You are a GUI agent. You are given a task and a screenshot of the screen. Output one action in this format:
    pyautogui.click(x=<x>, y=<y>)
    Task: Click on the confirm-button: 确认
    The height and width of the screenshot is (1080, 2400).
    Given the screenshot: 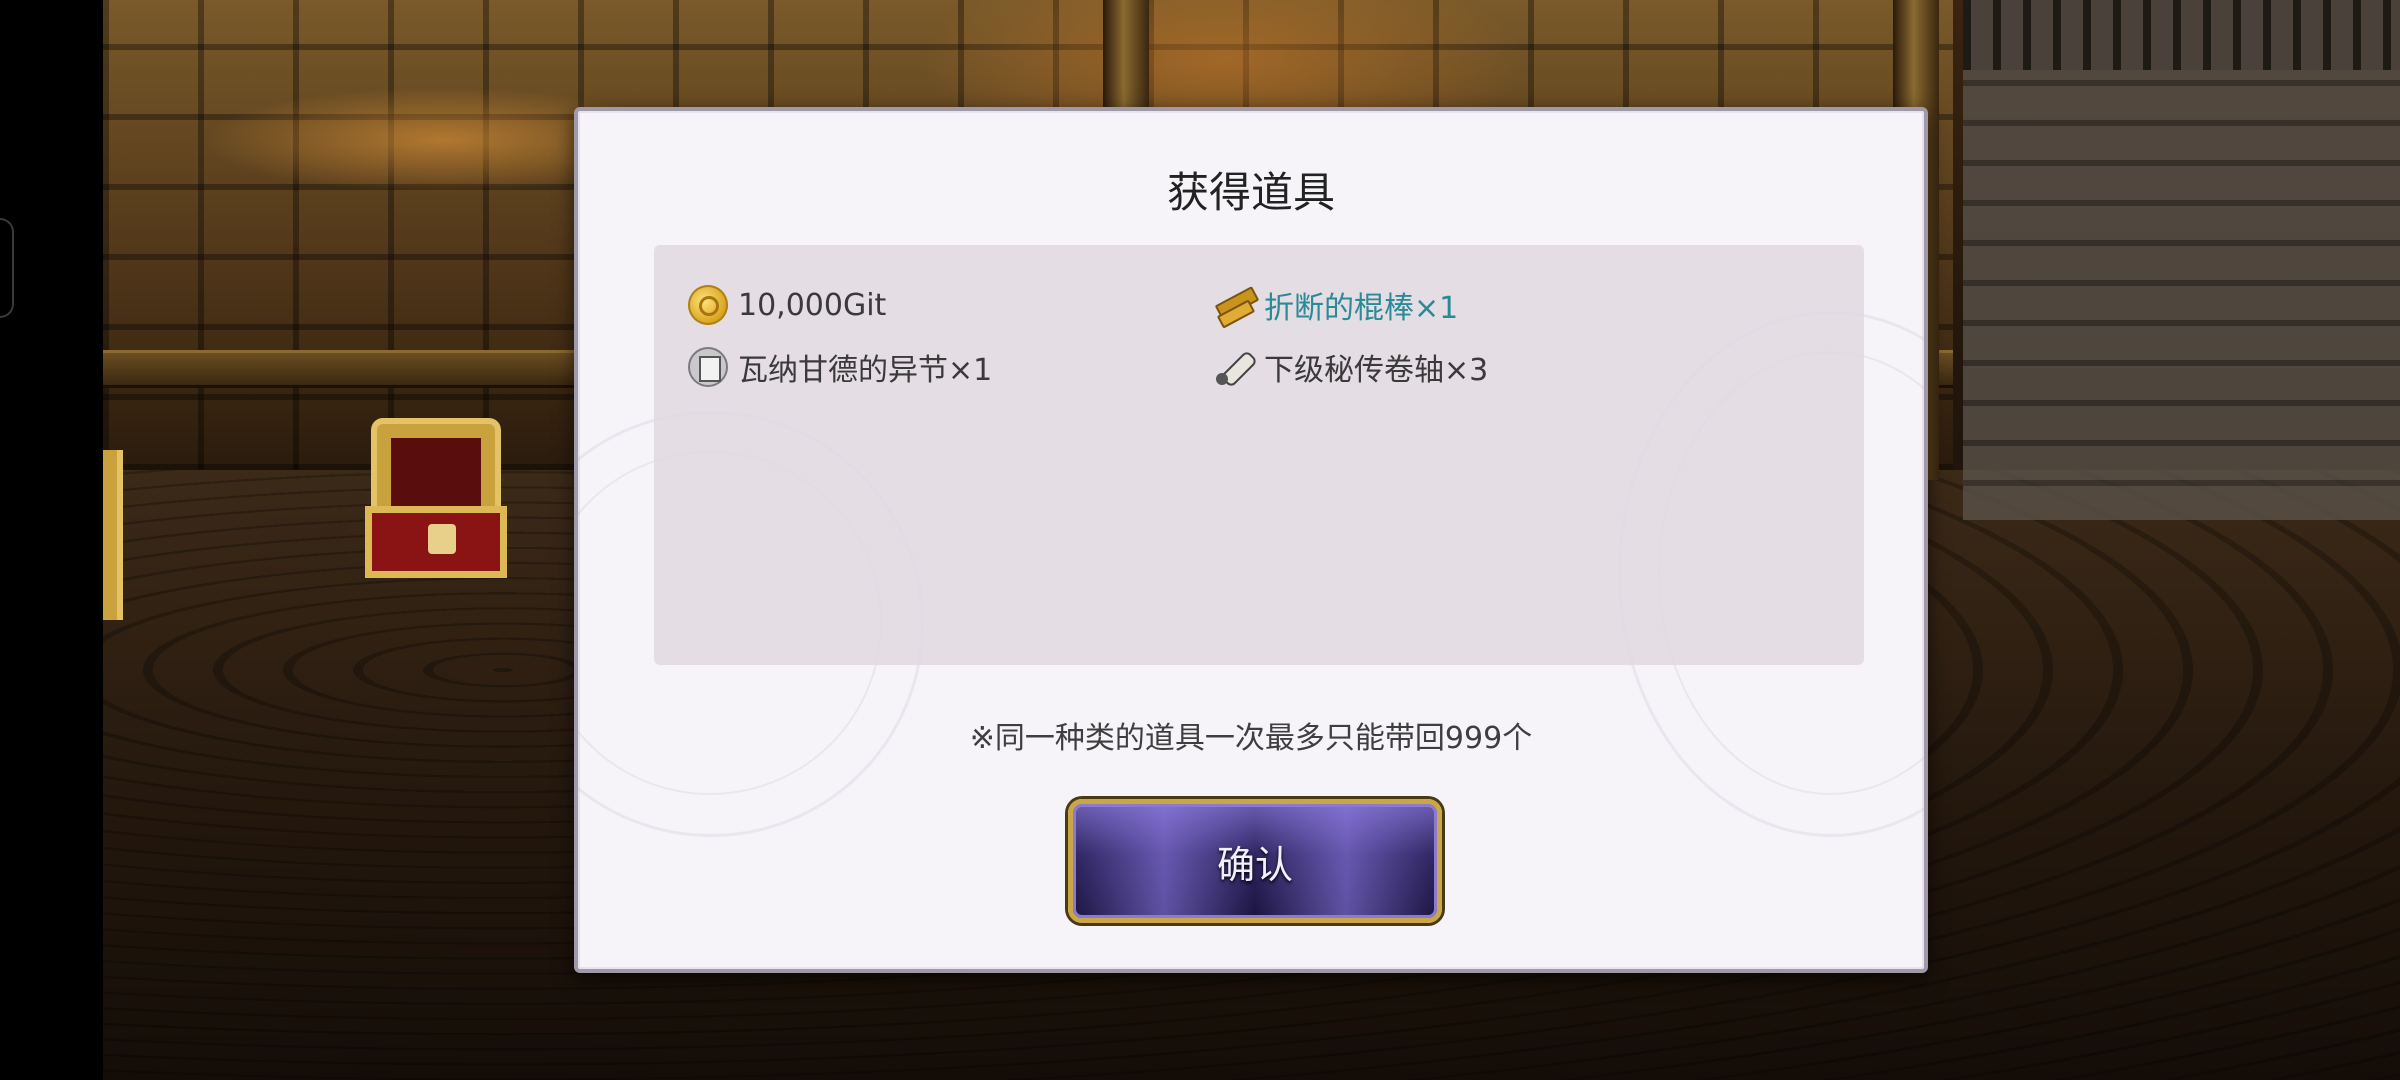 What is the action you would take?
    pyautogui.click(x=1255, y=861)
    